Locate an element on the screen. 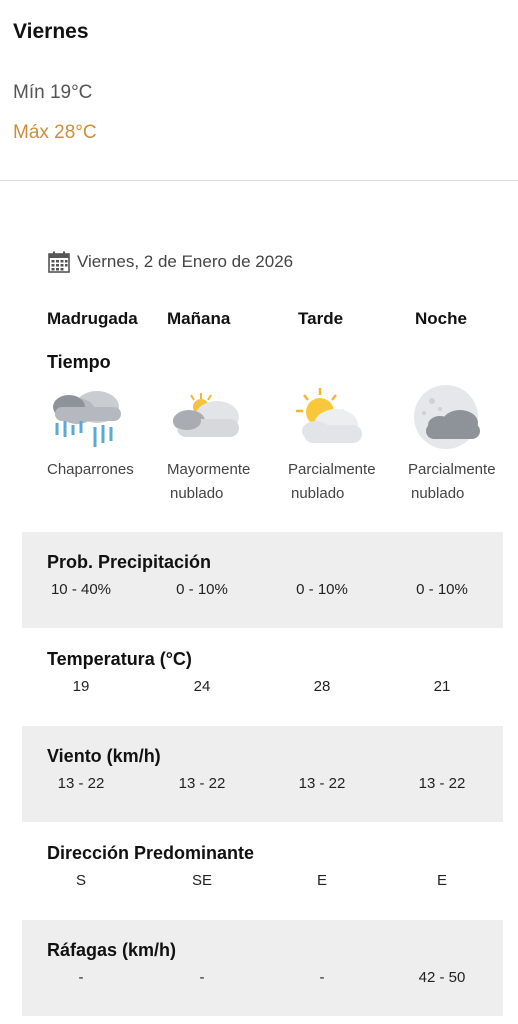  forecast-date-row: Viernes, 2 de Enero de 2026 is located at coordinates (170, 262).